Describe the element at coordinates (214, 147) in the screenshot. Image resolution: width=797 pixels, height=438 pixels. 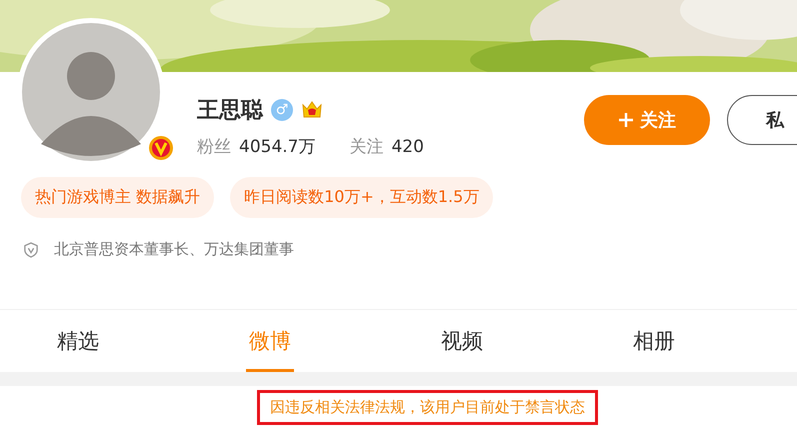
I see `stat-label: 粉丝` at that location.